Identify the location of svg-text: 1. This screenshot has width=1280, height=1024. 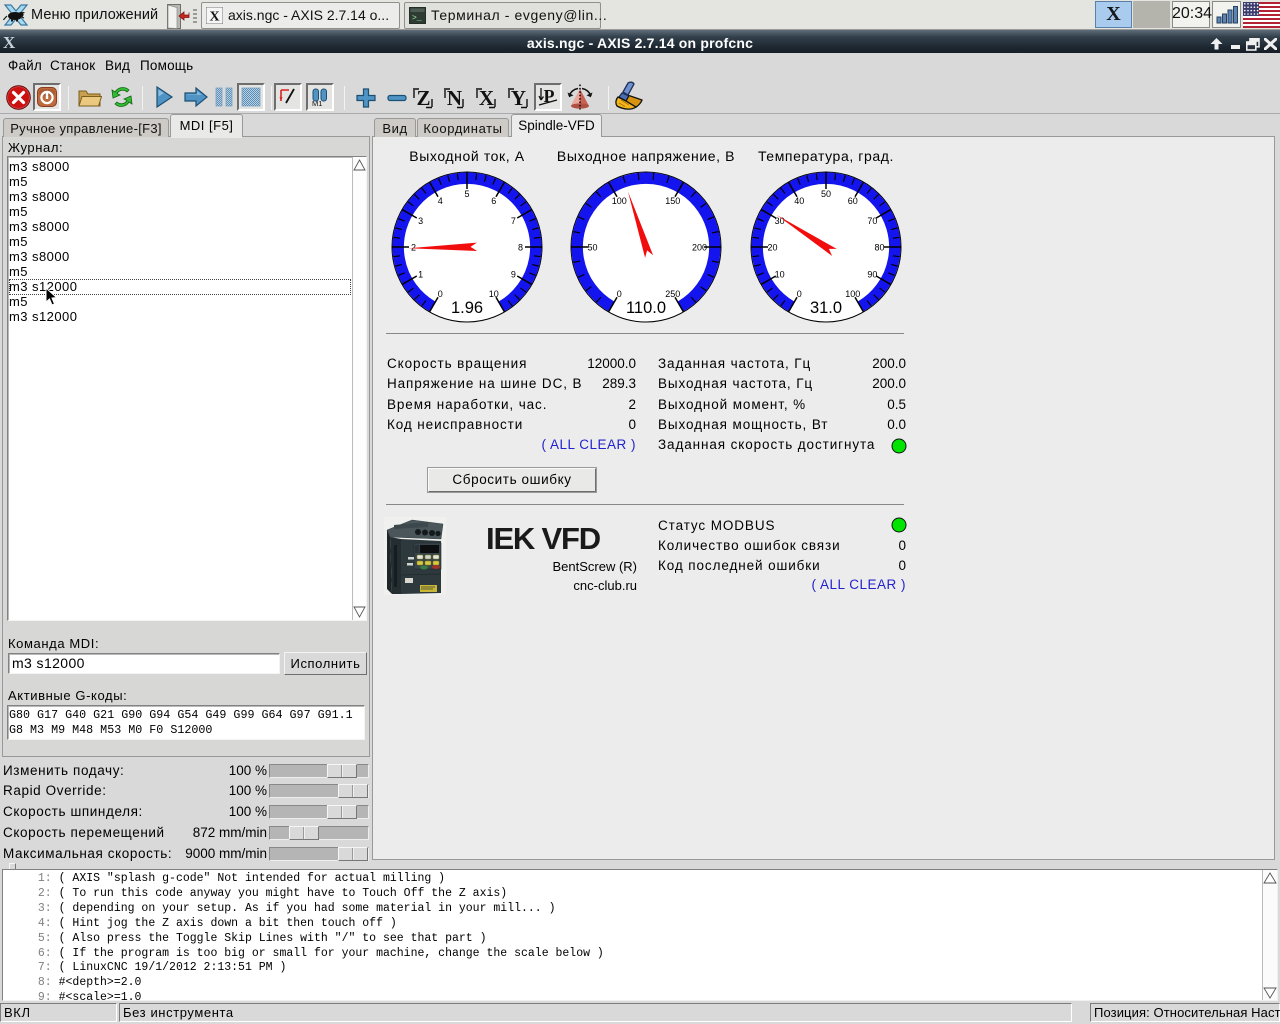
(420, 274).